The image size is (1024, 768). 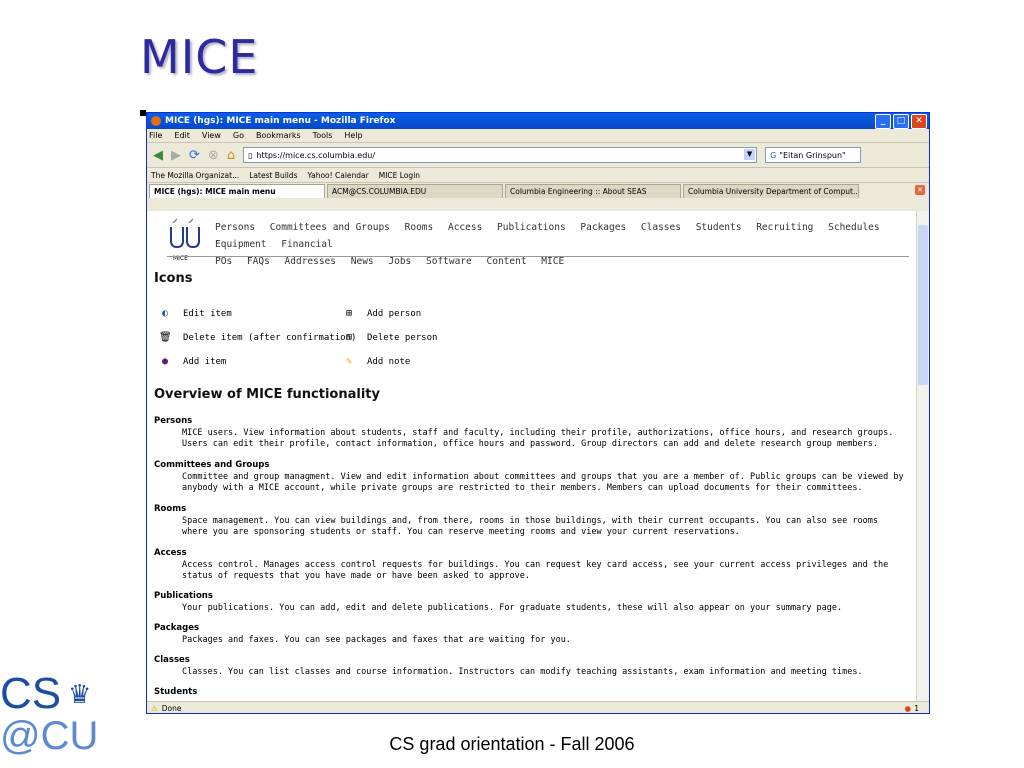 I want to click on bookmark-mice-login: MICE Login, so click(x=399, y=175).